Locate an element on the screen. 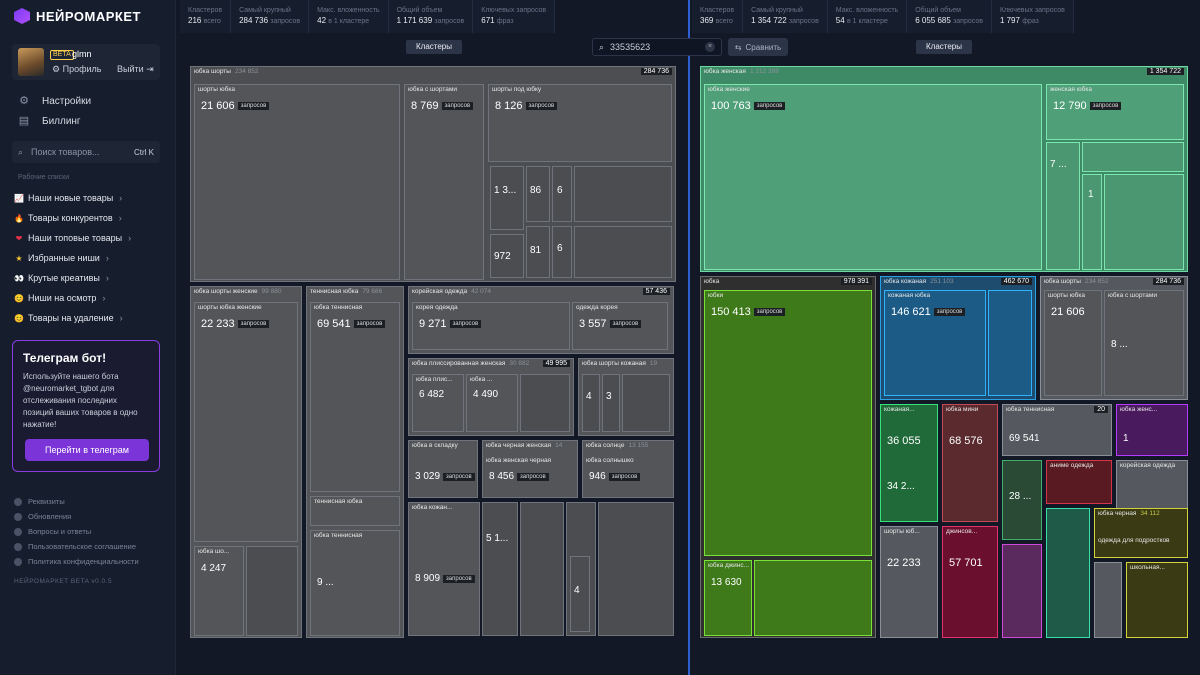 This screenshot has width=1200, height=675. cluster-box: одежда корея 3 557 запросов is located at coordinates (620, 326).